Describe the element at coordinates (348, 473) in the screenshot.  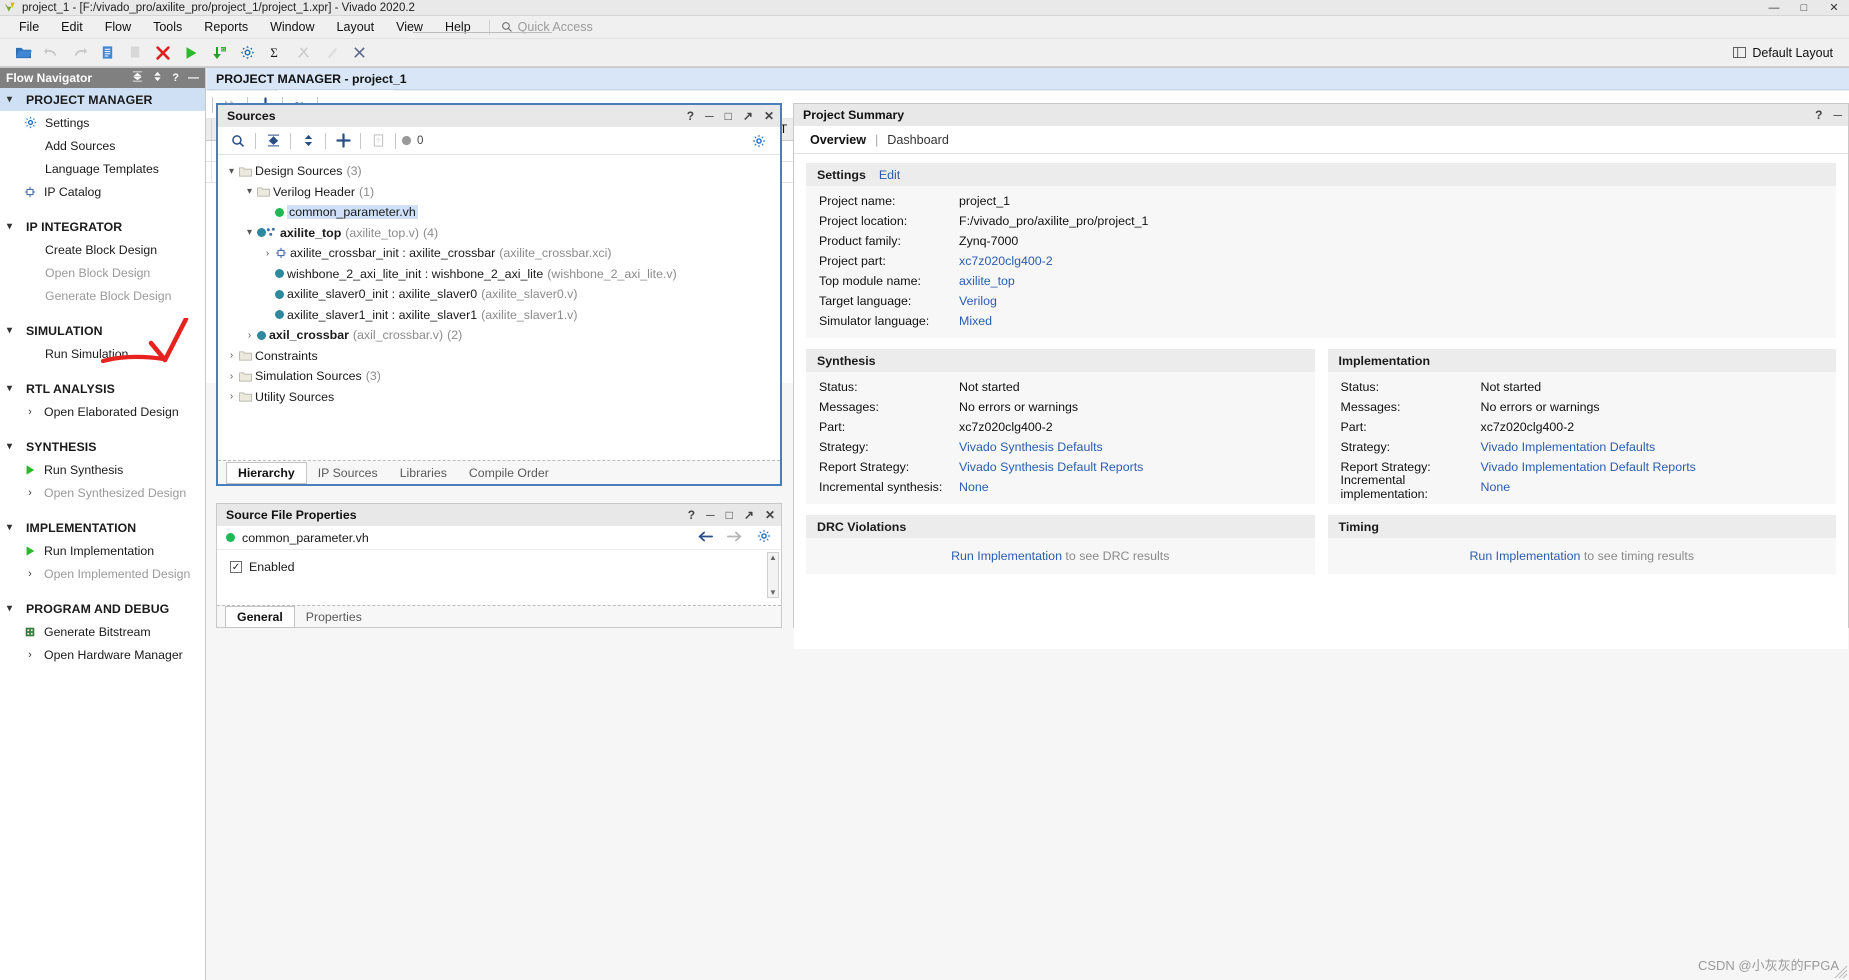
I see `sources-tab-ip-sources: IP Sources` at that location.